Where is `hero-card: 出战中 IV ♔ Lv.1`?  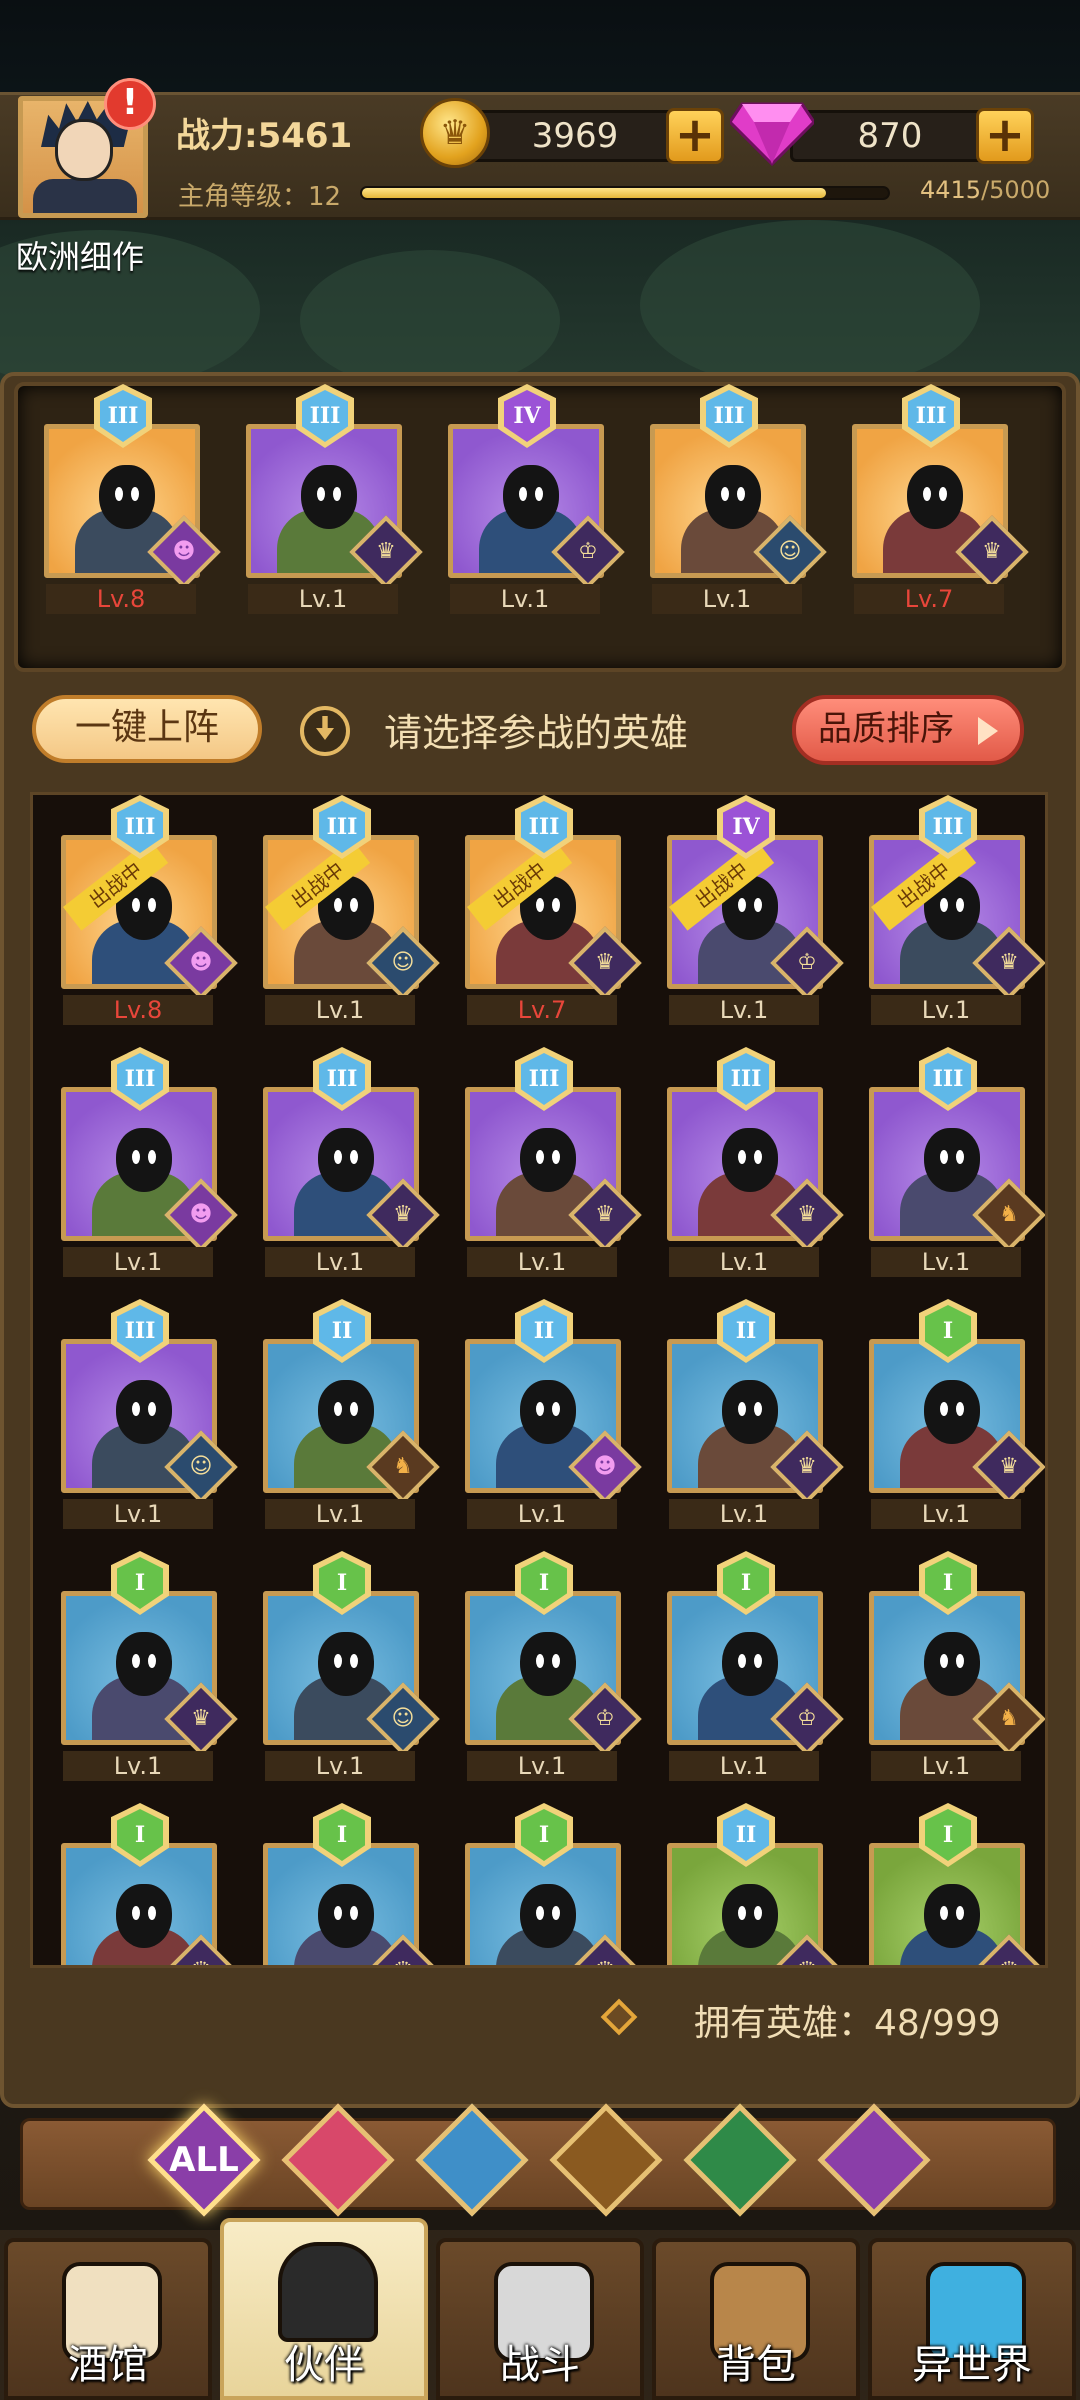 hero-card: 出战中 IV ♔ Lv.1 is located at coordinates (755, 910).